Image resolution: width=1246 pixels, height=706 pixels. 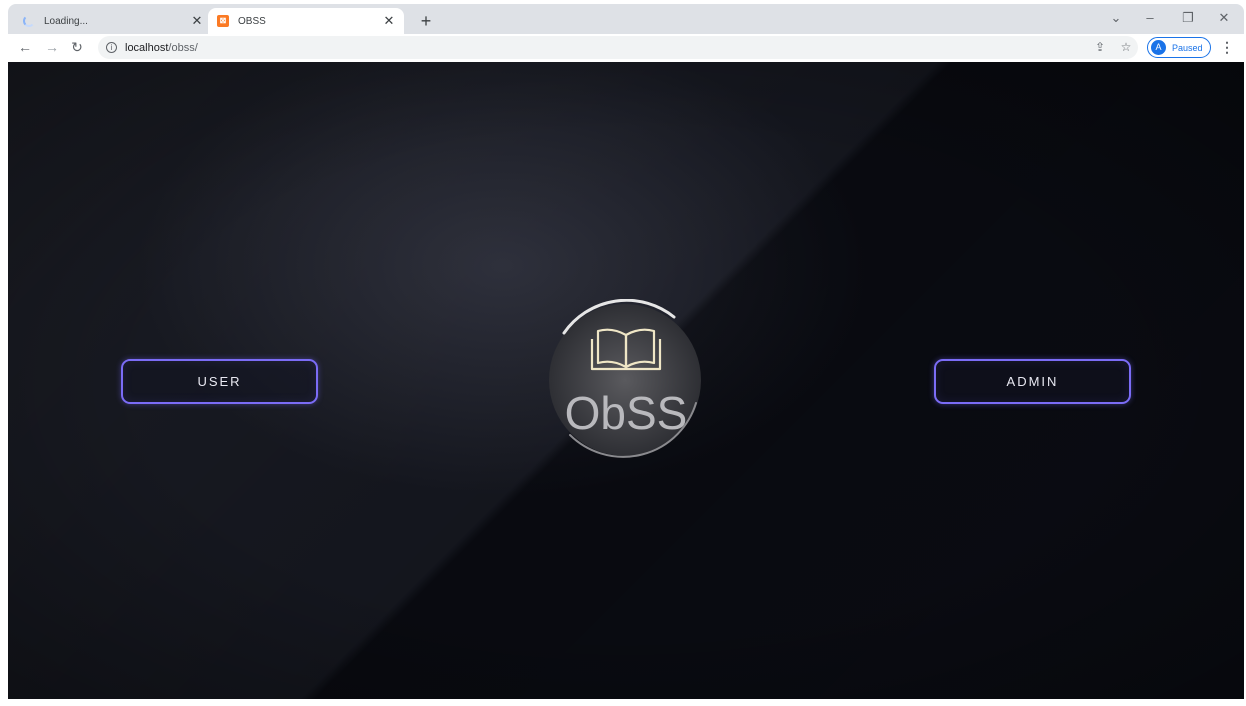 I want to click on share-icon: ⇪, so click(x=1100, y=47).